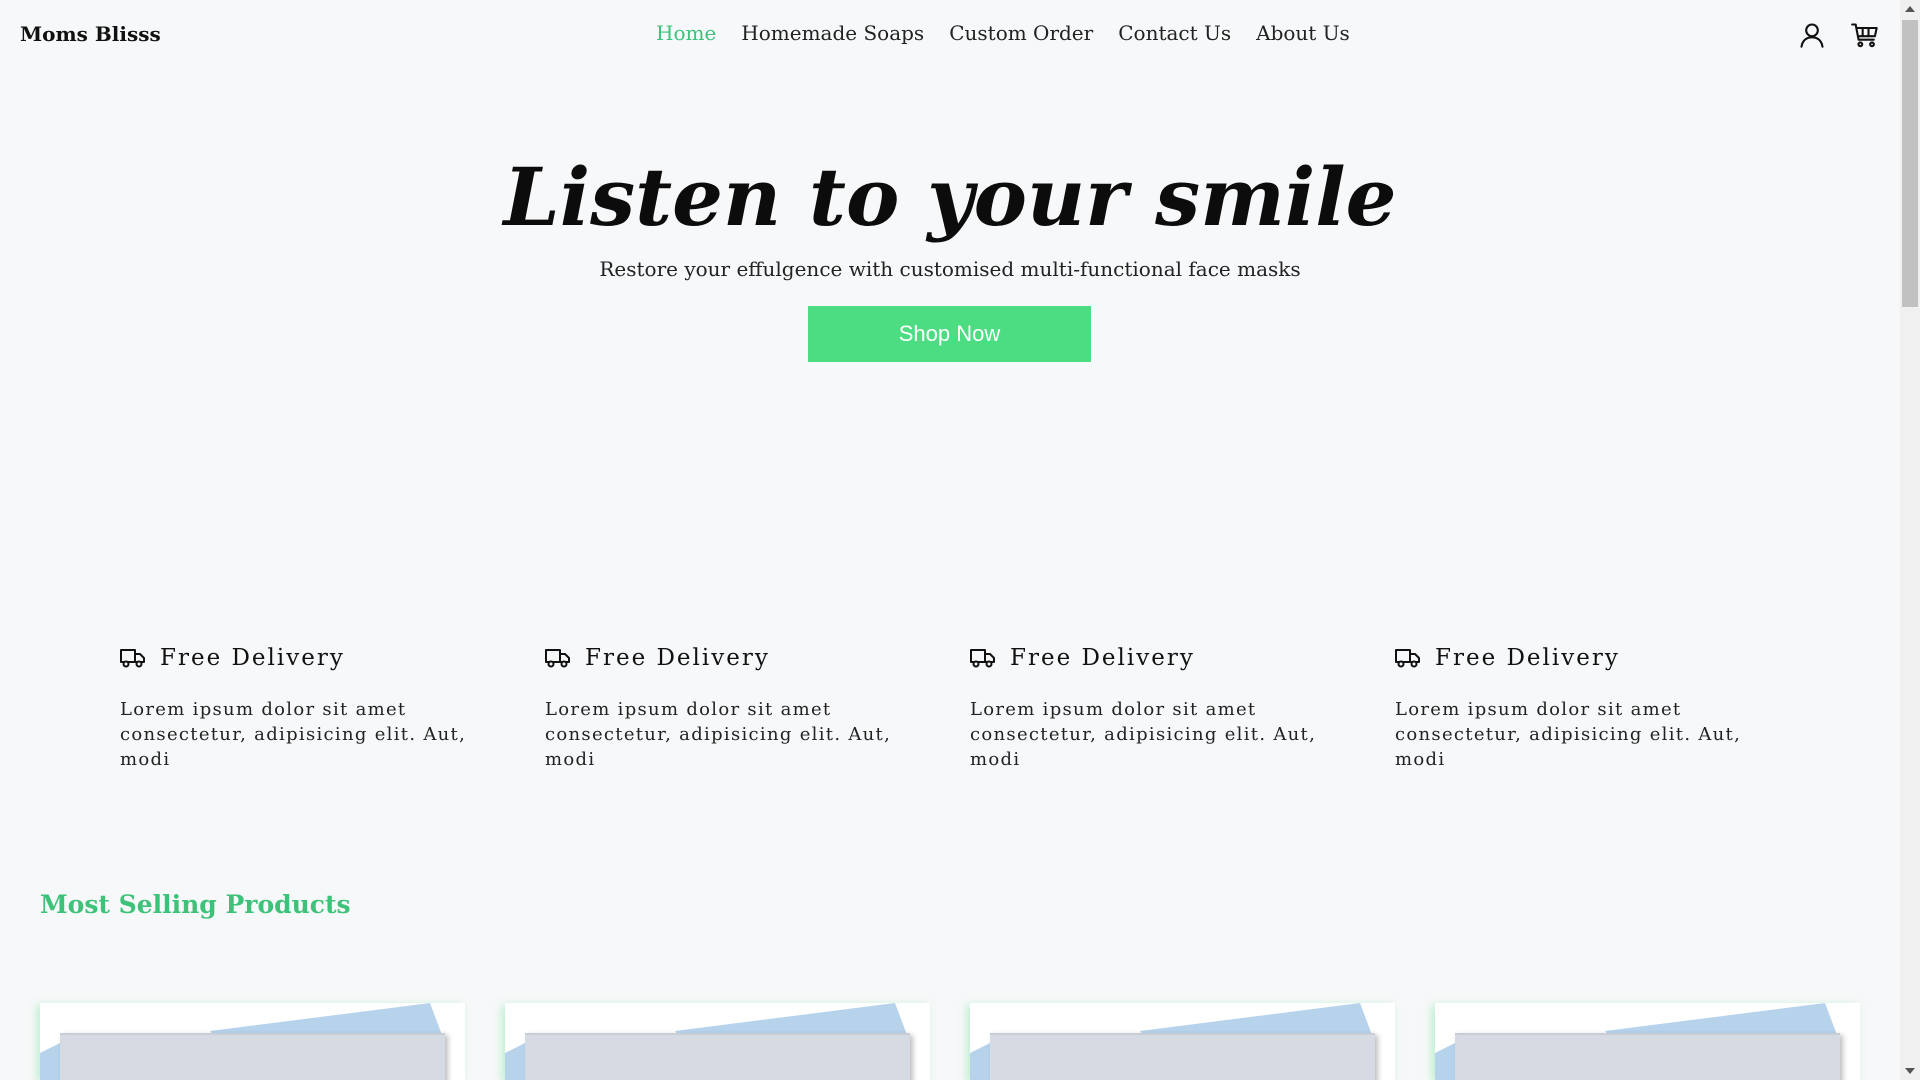 The width and height of the screenshot is (1920, 1080). Describe the element at coordinates (195, 904) in the screenshot. I see `most-selling-title: Most Selling Products` at that location.